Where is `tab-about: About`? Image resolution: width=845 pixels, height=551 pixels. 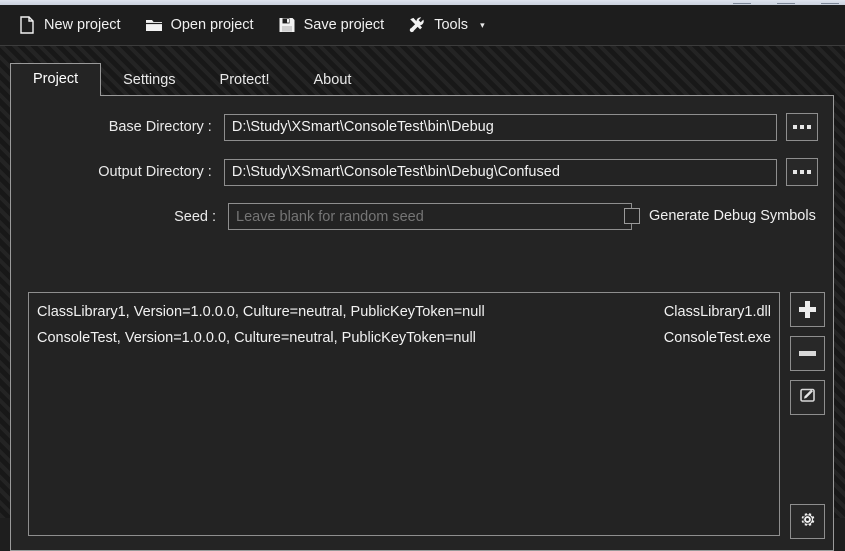
tab-about: About is located at coordinates (333, 80).